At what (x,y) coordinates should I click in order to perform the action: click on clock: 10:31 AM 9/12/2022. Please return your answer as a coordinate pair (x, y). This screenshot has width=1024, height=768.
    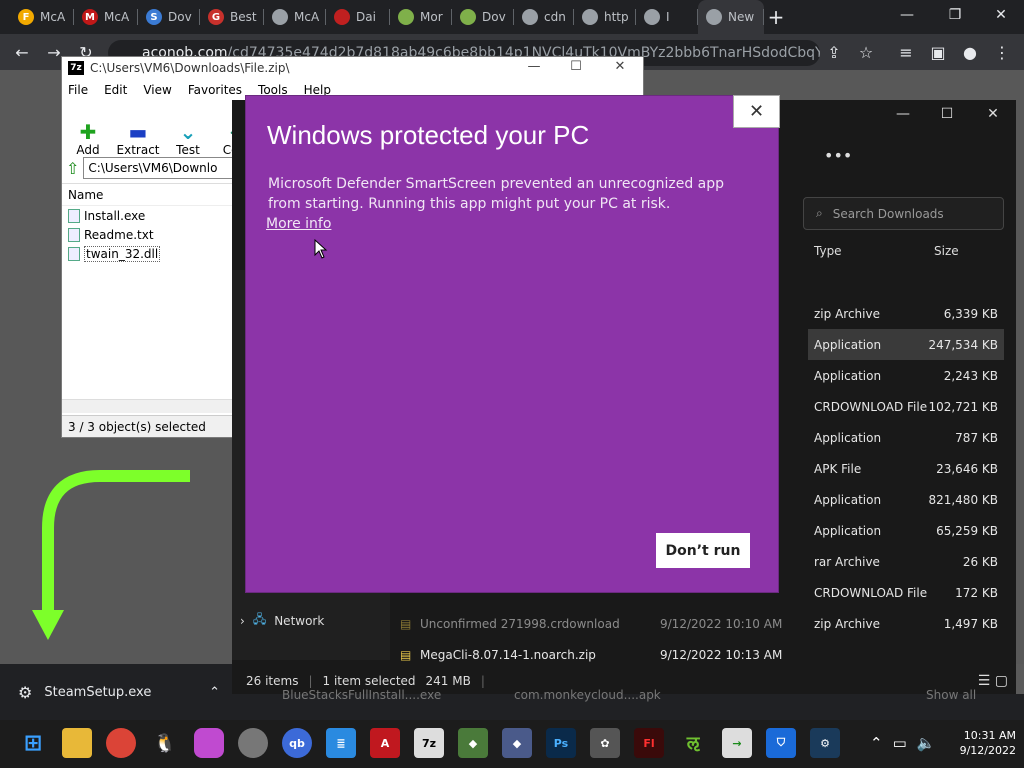
    Looking at the image, I should click on (984, 743).